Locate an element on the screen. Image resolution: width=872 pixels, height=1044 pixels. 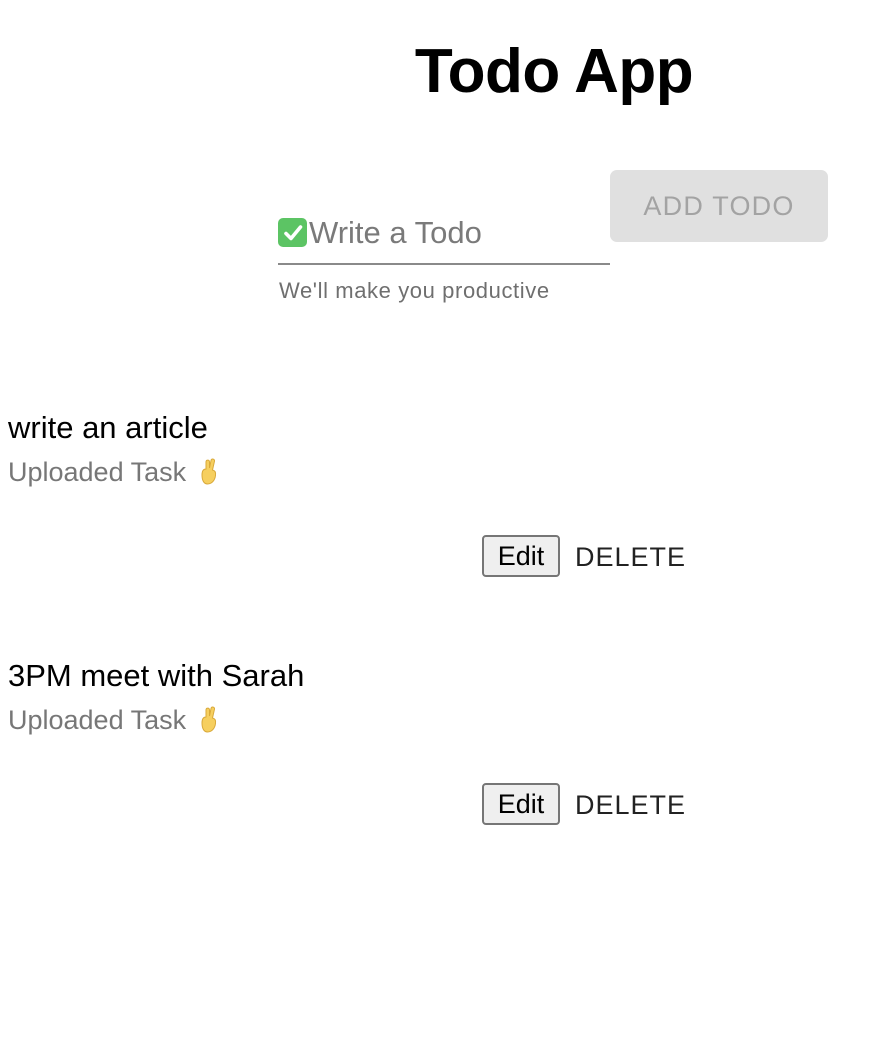
todo-input-container is located at coordinates (444, 236).